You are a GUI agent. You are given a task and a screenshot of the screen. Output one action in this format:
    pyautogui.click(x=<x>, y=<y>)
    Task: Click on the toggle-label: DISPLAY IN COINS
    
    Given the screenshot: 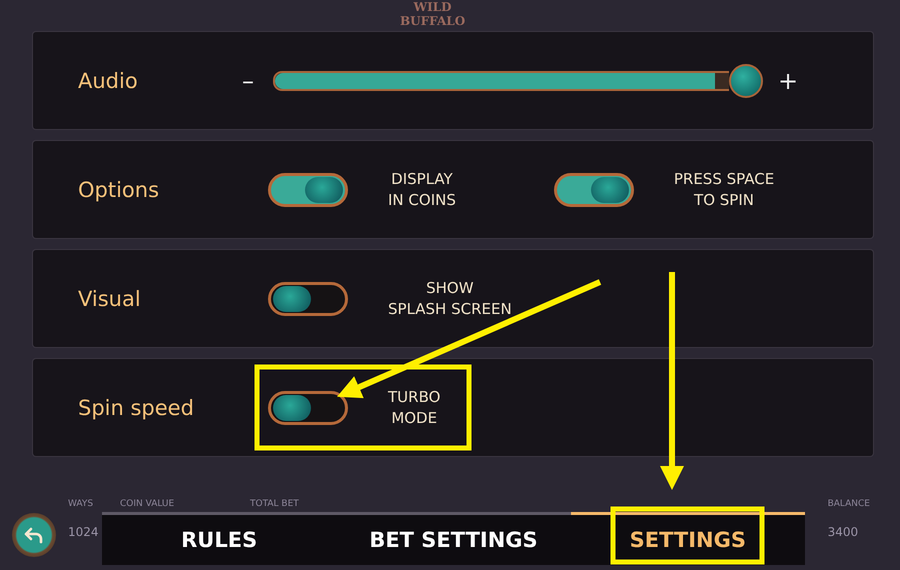 What is the action you would take?
    pyautogui.click(x=422, y=189)
    